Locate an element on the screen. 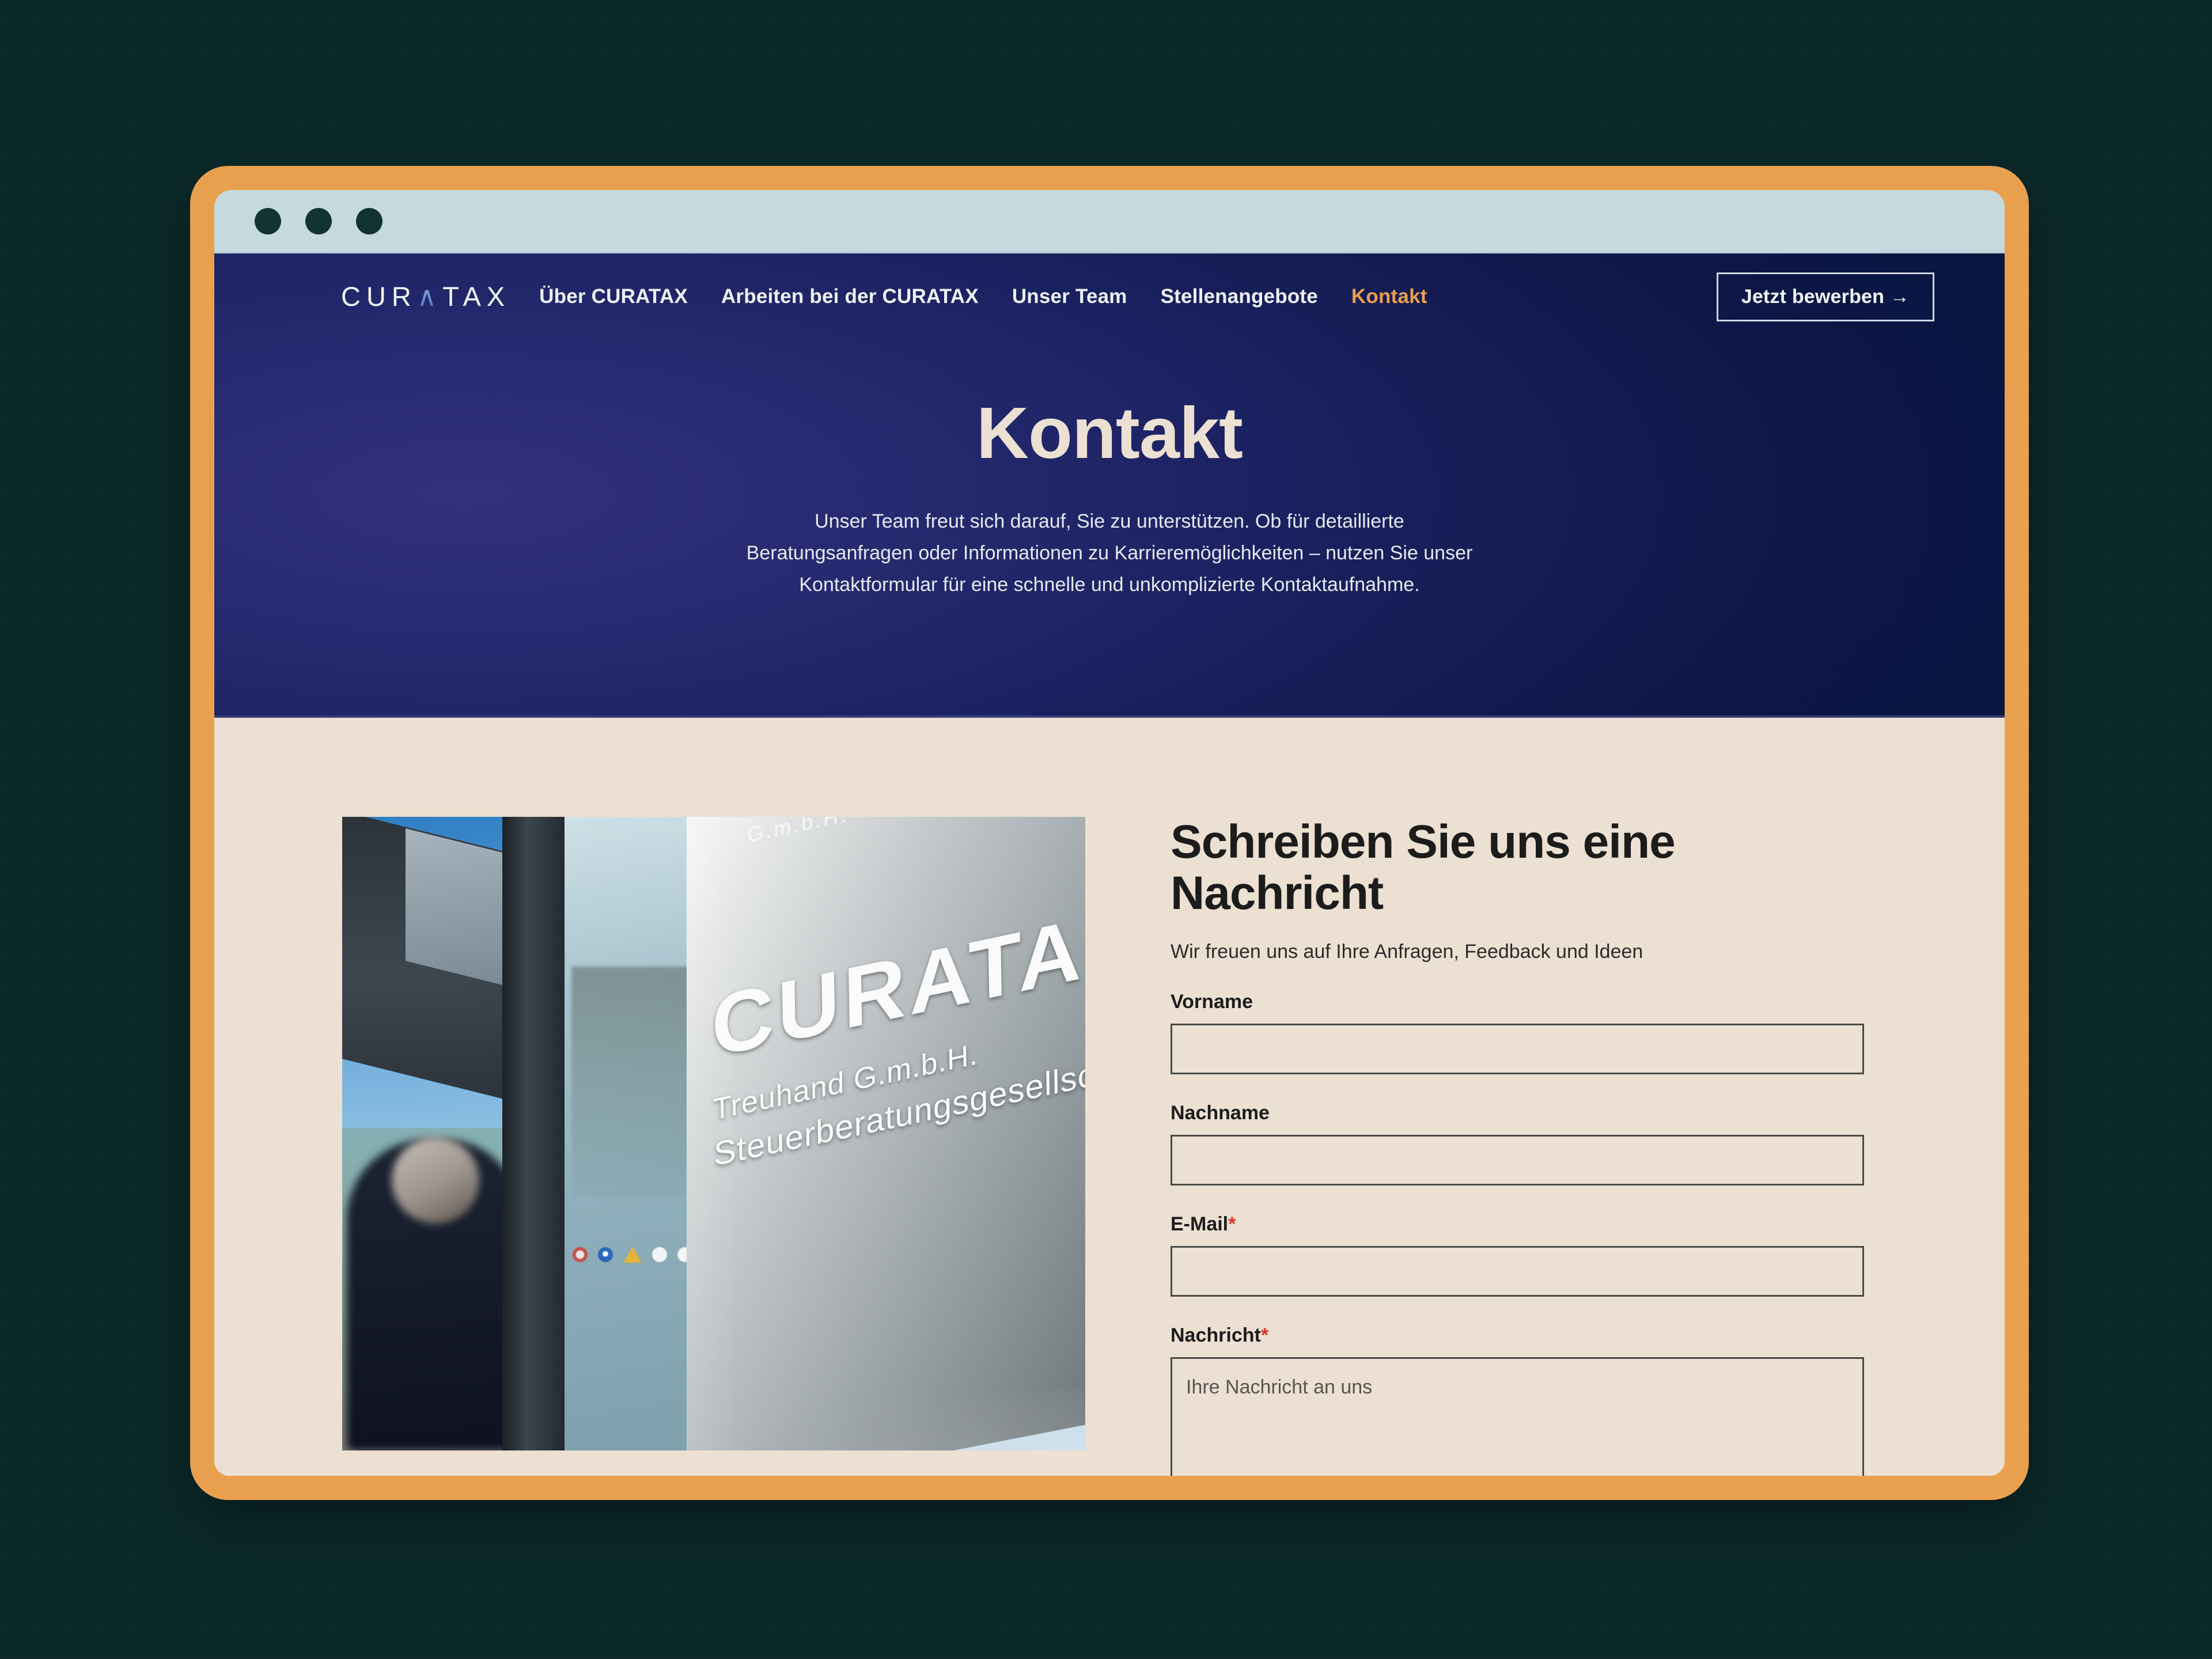  apply-now-button: Jetzt bewerben → is located at coordinates (1825, 296).